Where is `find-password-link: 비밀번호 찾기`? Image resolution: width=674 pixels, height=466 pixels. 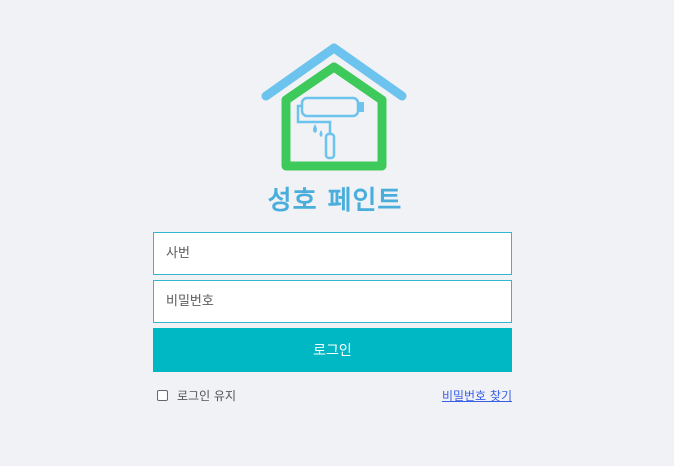 find-password-link: 비밀번호 찾기 is located at coordinates (477, 395).